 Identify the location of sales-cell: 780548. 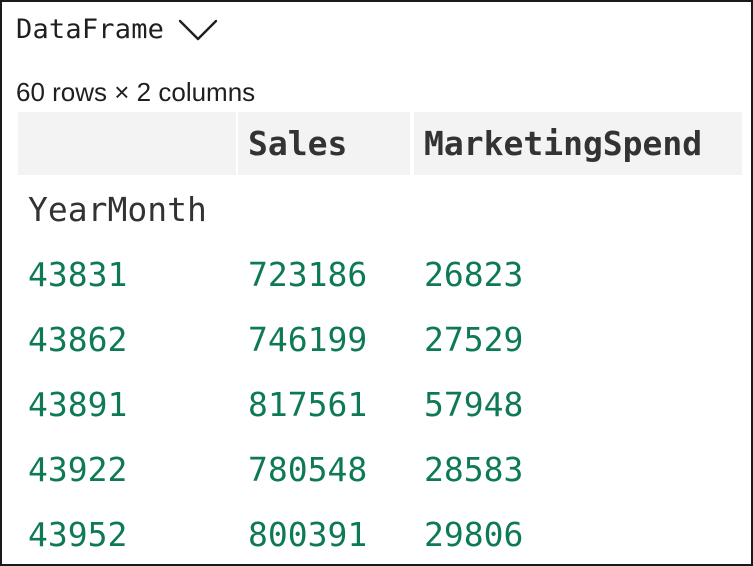
(308, 469).